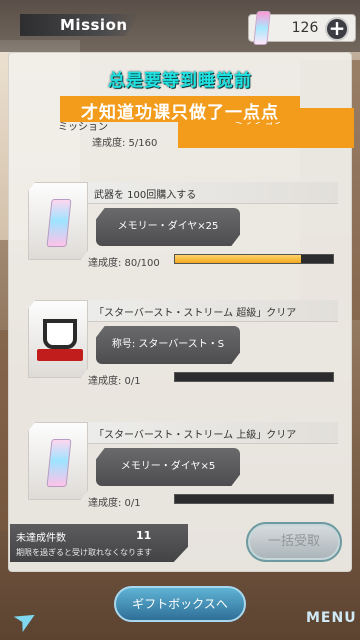 This screenshot has height=640, width=360. What do you see at coordinates (294, 542) in the screenshot?
I see `collect-all-button: 一括受取` at bounding box center [294, 542].